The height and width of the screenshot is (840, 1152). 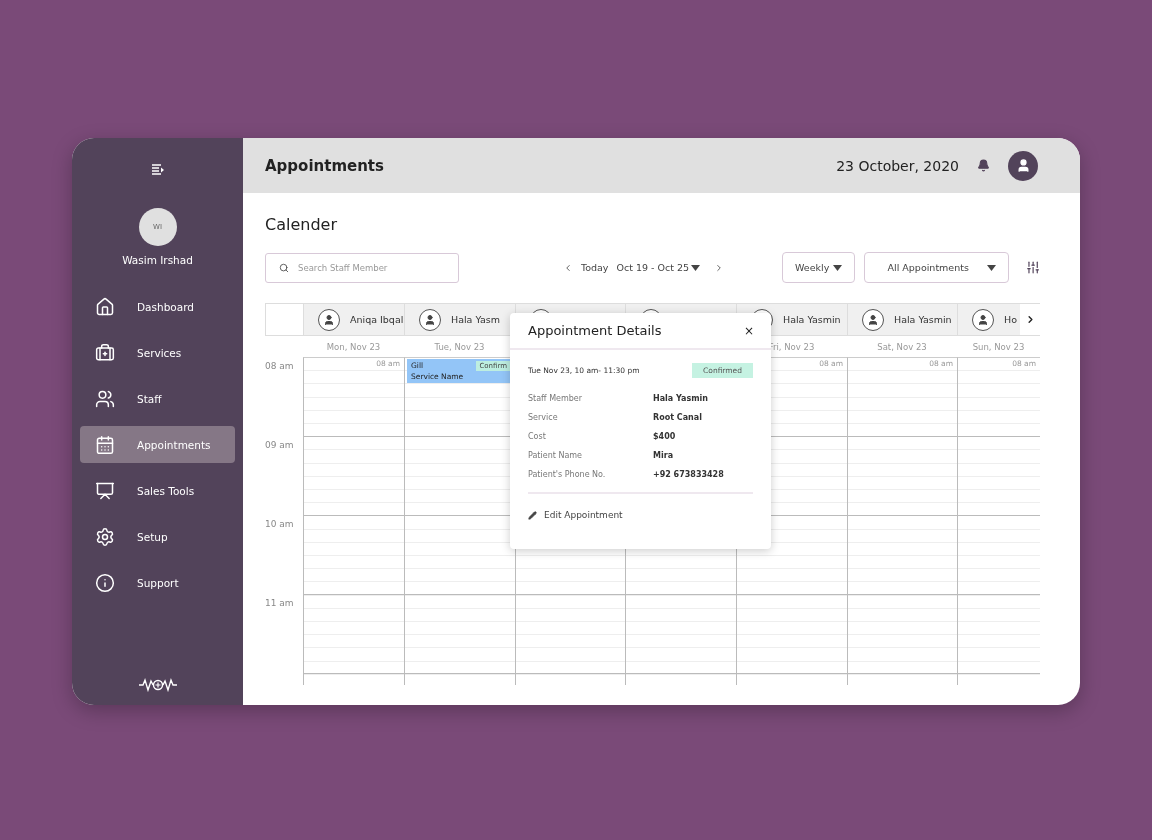 I want to click on field-value: $400, so click(x=665, y=436).